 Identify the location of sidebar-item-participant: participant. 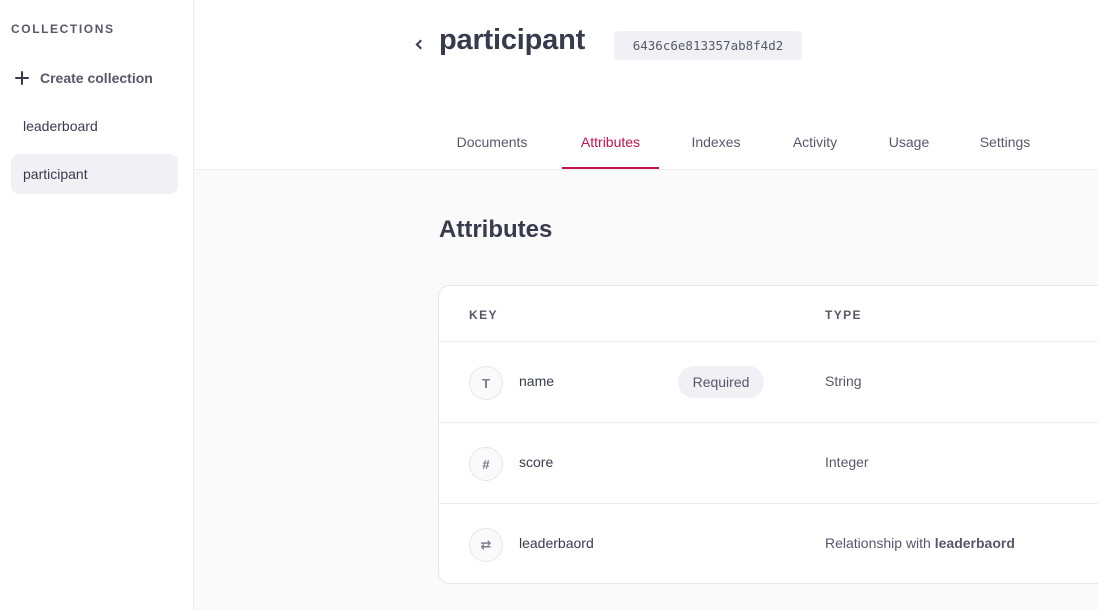
(94, 174).